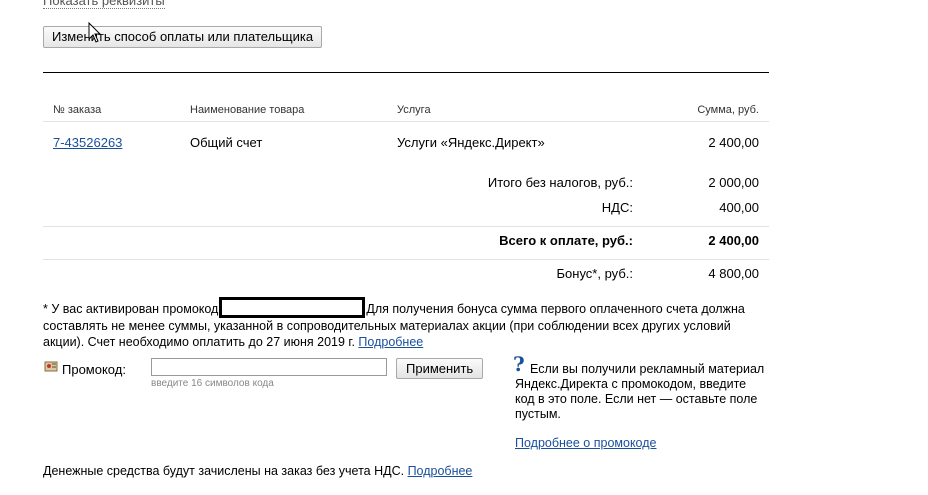 This screenshot has width=928, height=495. I want to click on header-service: Услуга, so click(414, 110).